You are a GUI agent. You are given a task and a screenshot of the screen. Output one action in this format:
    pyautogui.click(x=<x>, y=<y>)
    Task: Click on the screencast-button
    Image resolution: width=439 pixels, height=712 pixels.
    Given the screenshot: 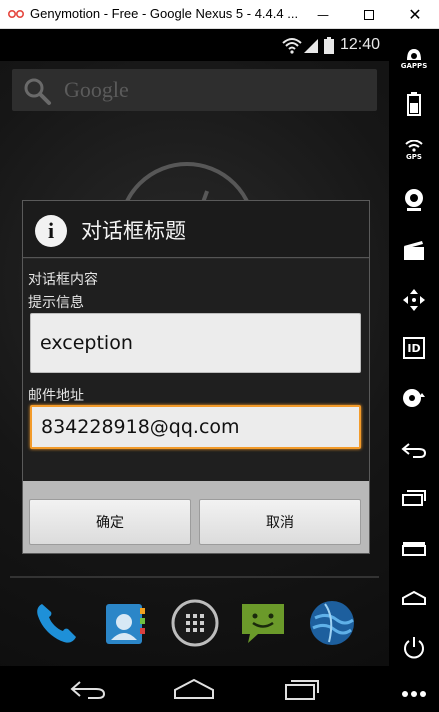 What is the action you would take?
    pyautogui.click(x=414, y=250)
    